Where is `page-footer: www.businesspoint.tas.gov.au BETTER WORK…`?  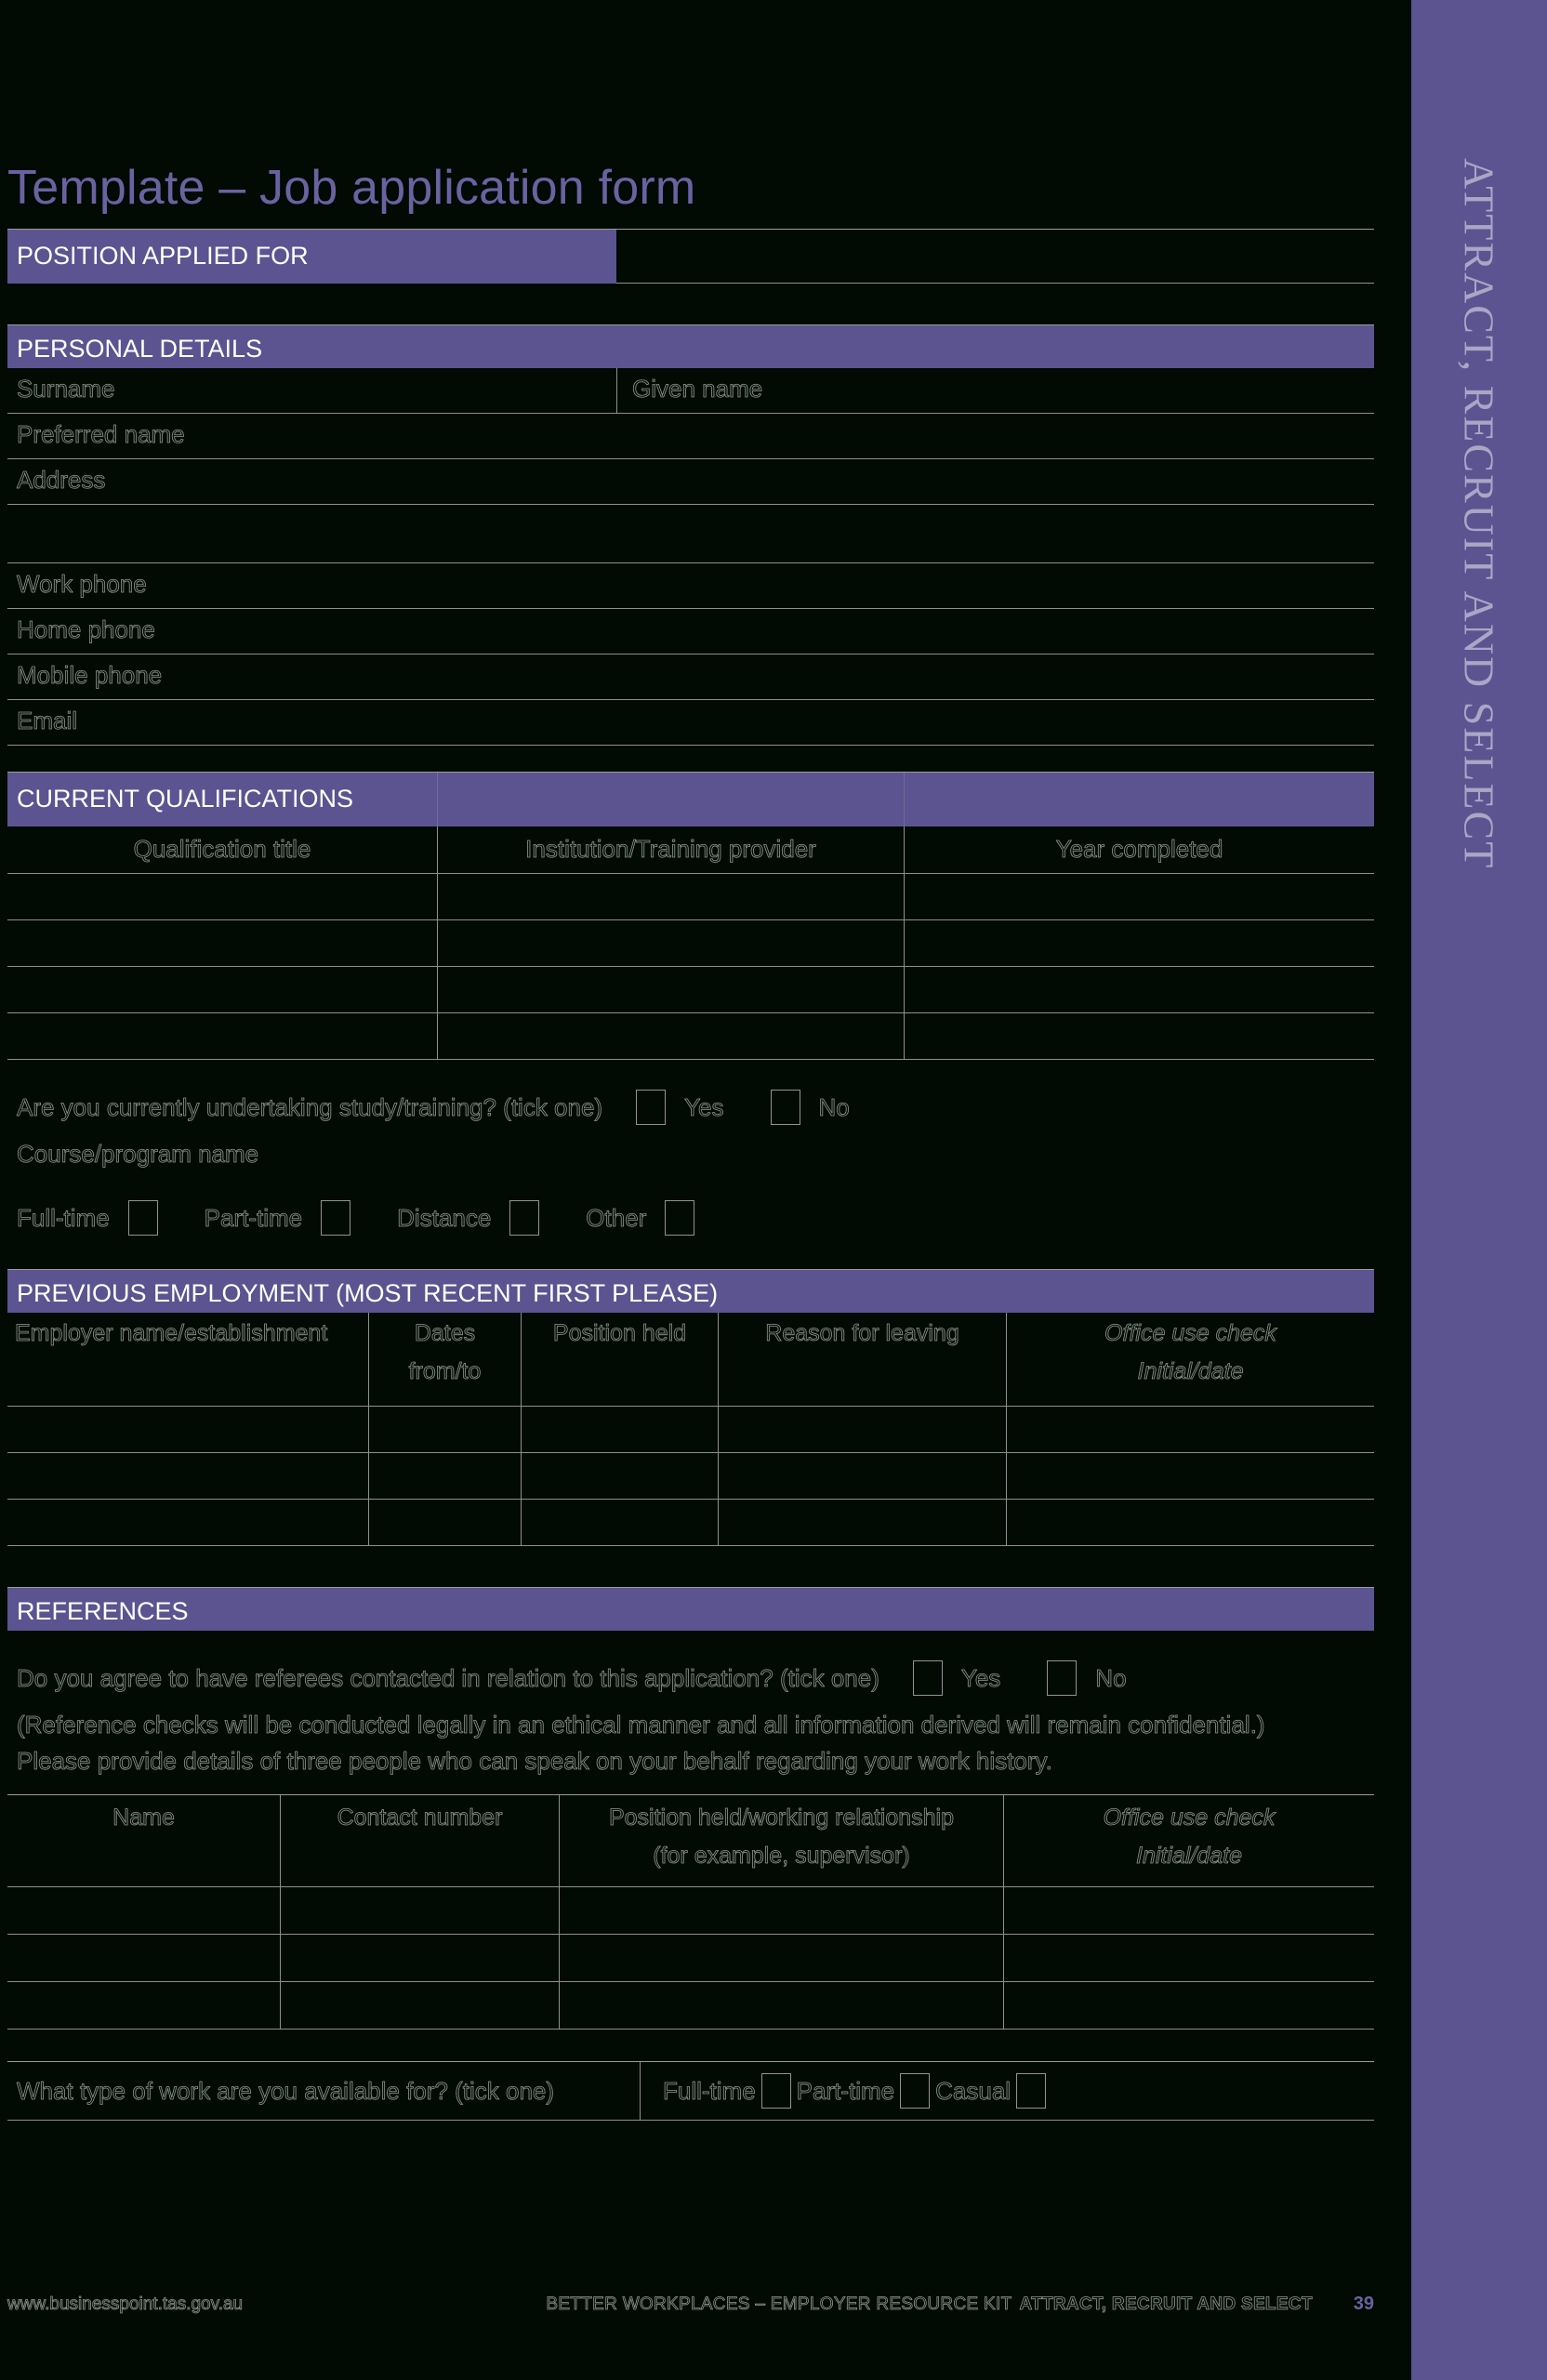
page-footer: www.businesspoint.tas.gov.au BETTER WORK… is located at coordinates (690, 2304).